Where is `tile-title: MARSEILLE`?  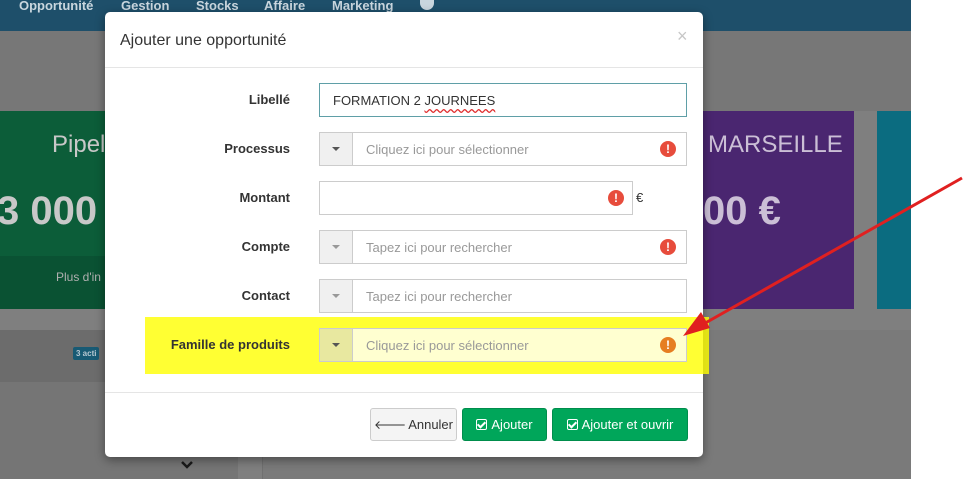 tile-title: MARSEILLE is located at coordinates (775, 144).